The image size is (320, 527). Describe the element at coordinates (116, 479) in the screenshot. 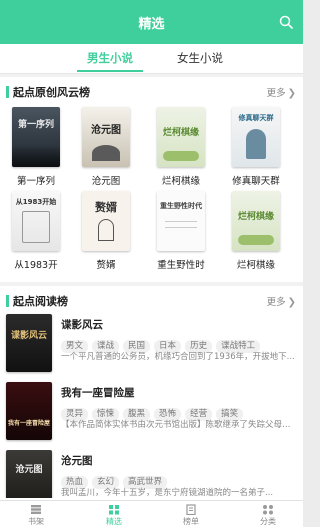

I see `tag-list: 热血 玄幻 高武世界` at that location.